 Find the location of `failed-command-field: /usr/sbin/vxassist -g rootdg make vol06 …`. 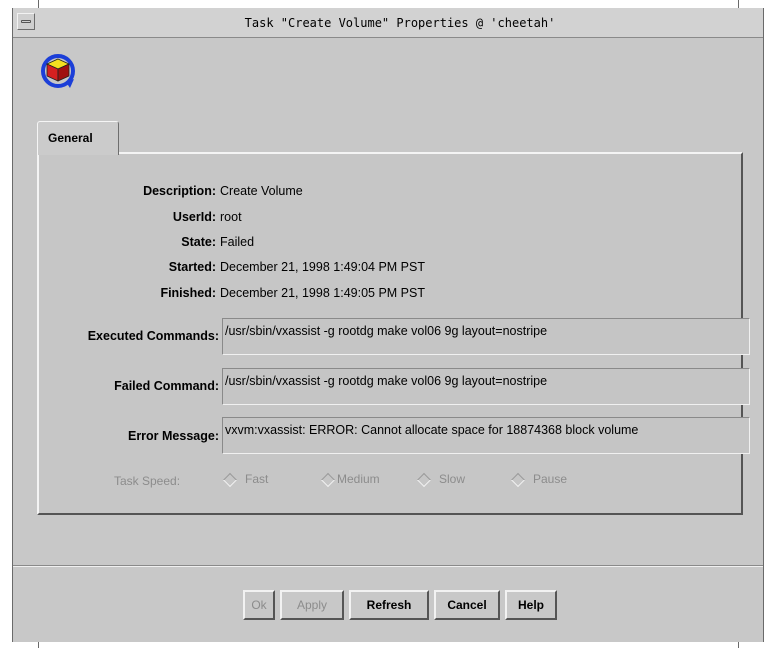

failed-command-field: /usr/sbin/vxassist -g rootdg make vol06 … is located at coordinates (486, 386).